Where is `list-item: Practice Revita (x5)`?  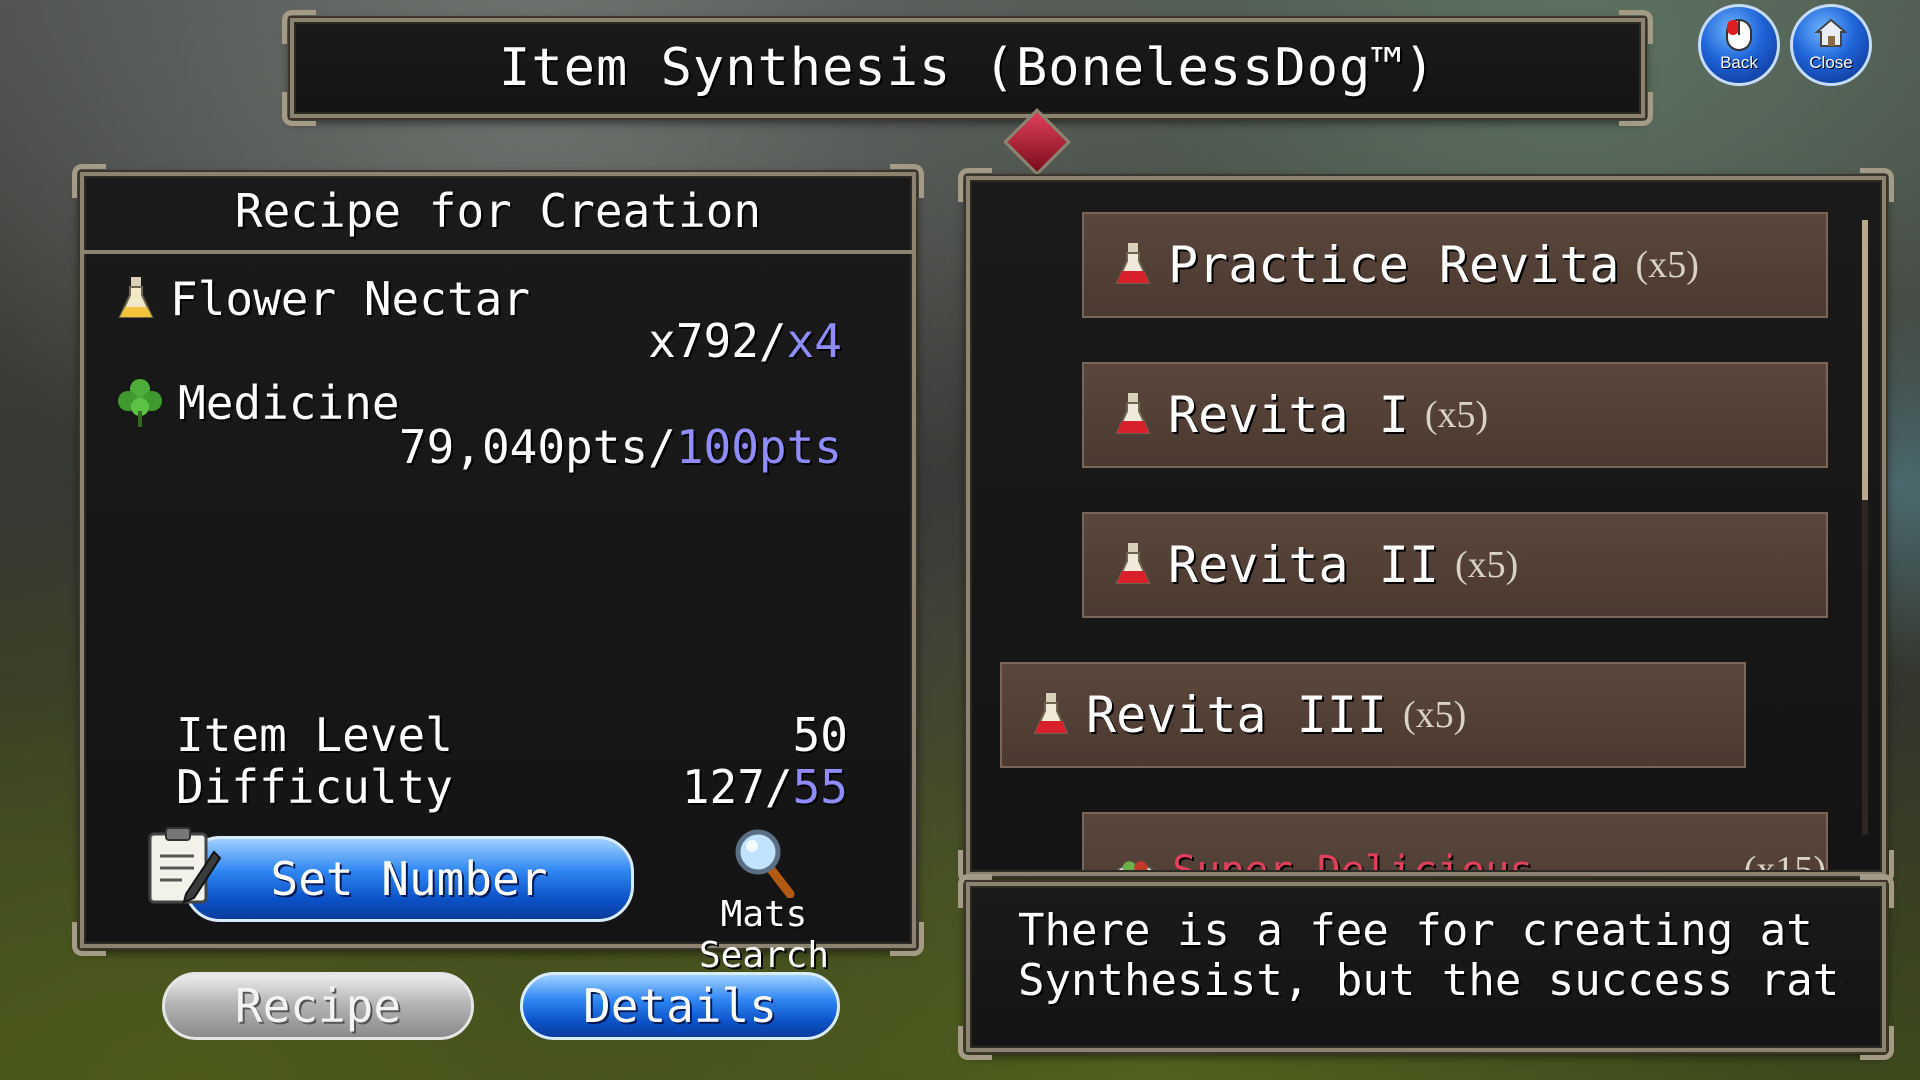 list-item: Practice Revita (x5) is located at coordinates (1455, 265).